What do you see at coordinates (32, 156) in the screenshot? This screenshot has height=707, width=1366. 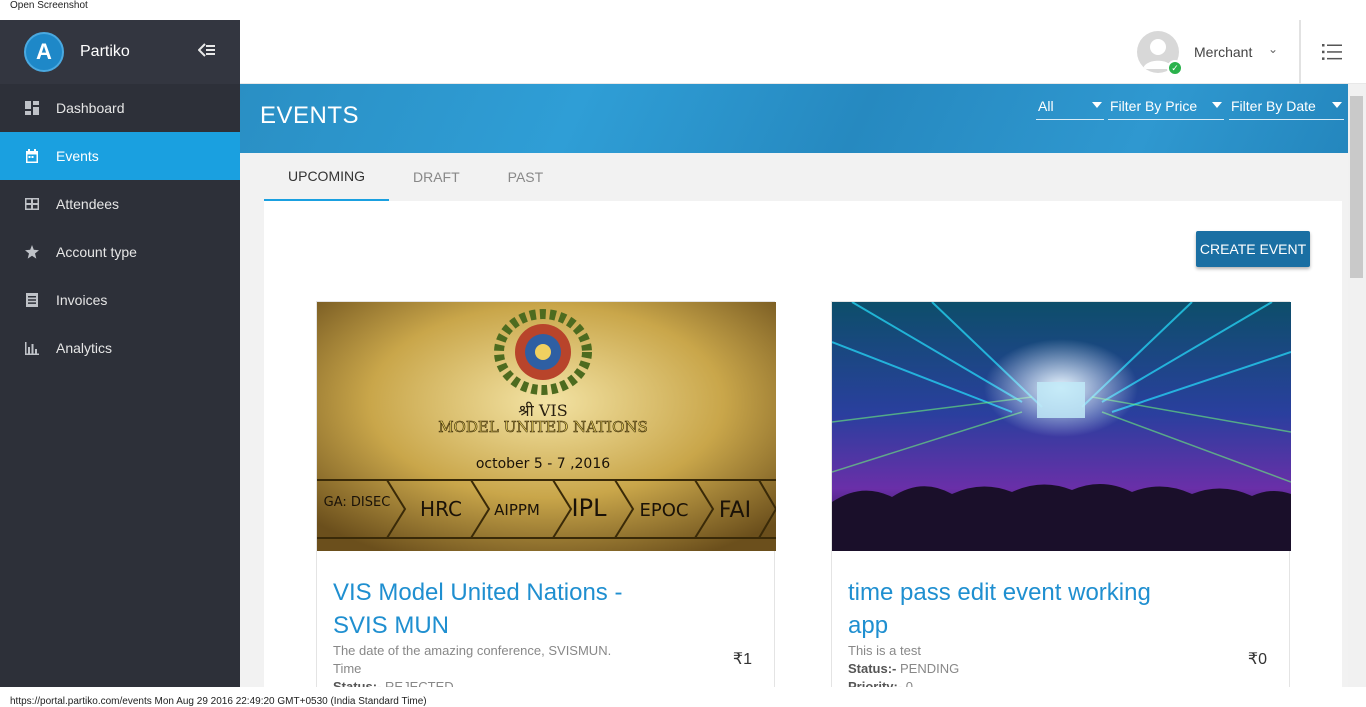 I see `calendar-icon` at bounding box center [32, 156].